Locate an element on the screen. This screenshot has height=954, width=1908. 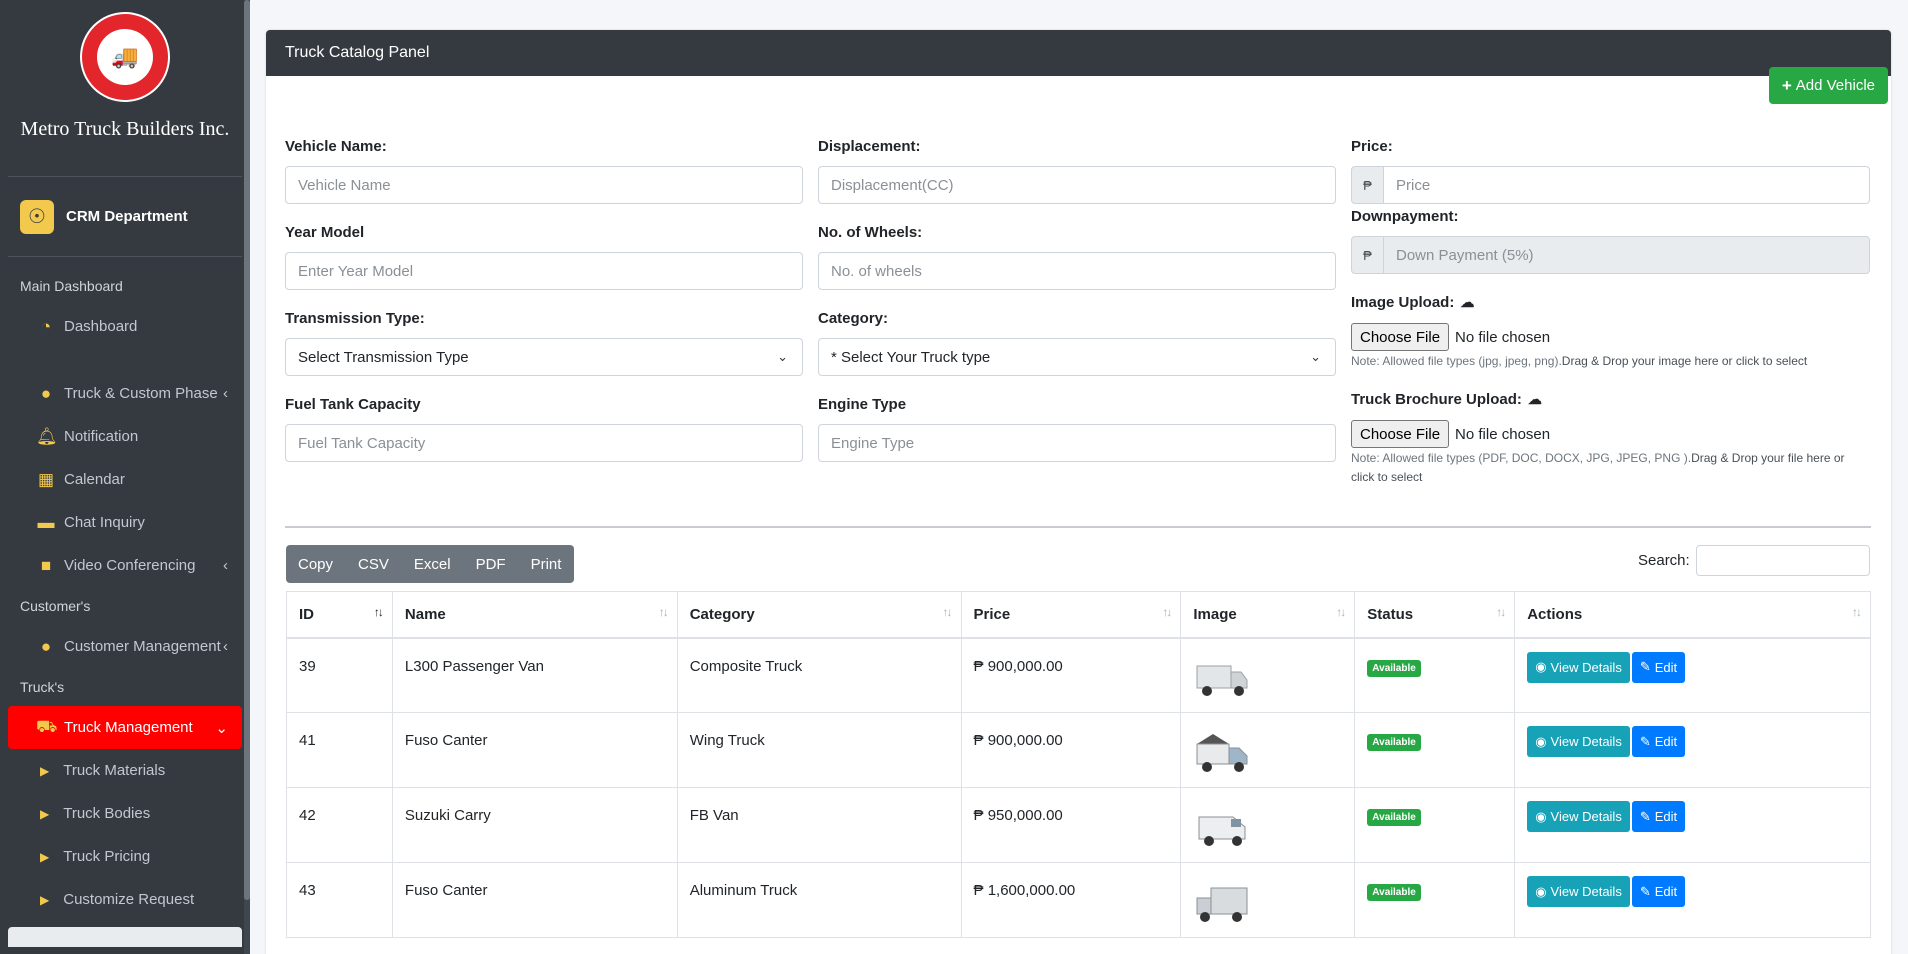
csv-button: CSV is located at coordinates (374, 564).